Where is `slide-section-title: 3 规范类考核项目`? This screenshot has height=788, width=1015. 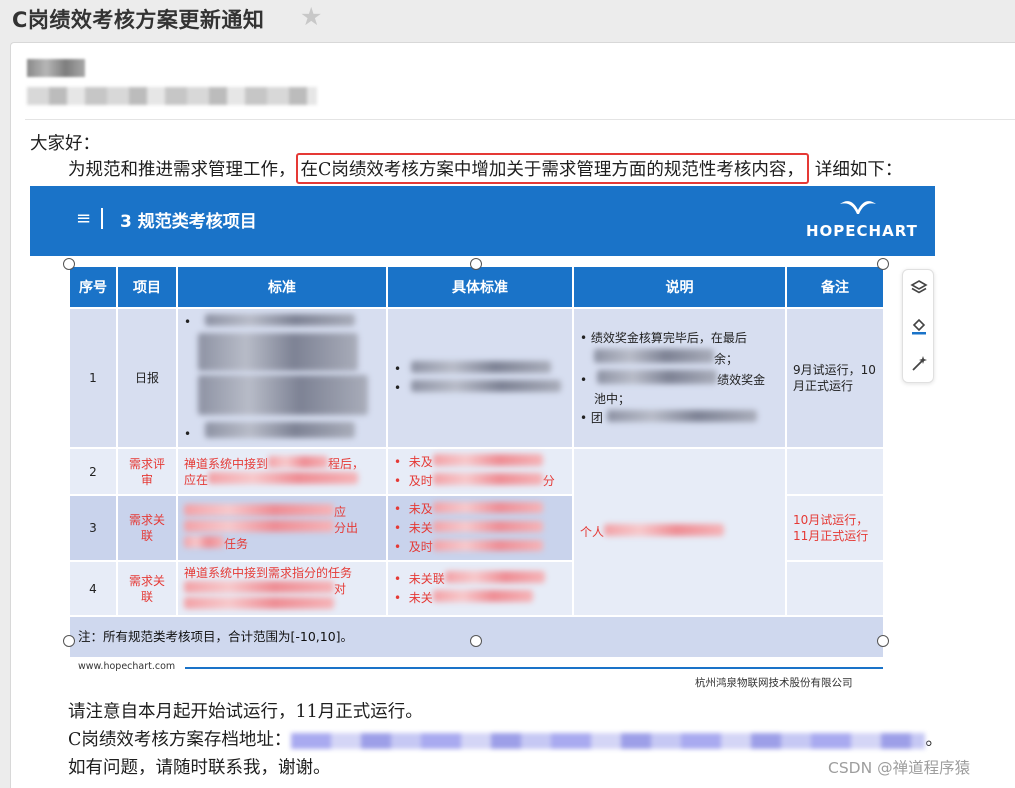 slide-section-title: 3 规范类考核项目 is located at coordinates (188, 222).